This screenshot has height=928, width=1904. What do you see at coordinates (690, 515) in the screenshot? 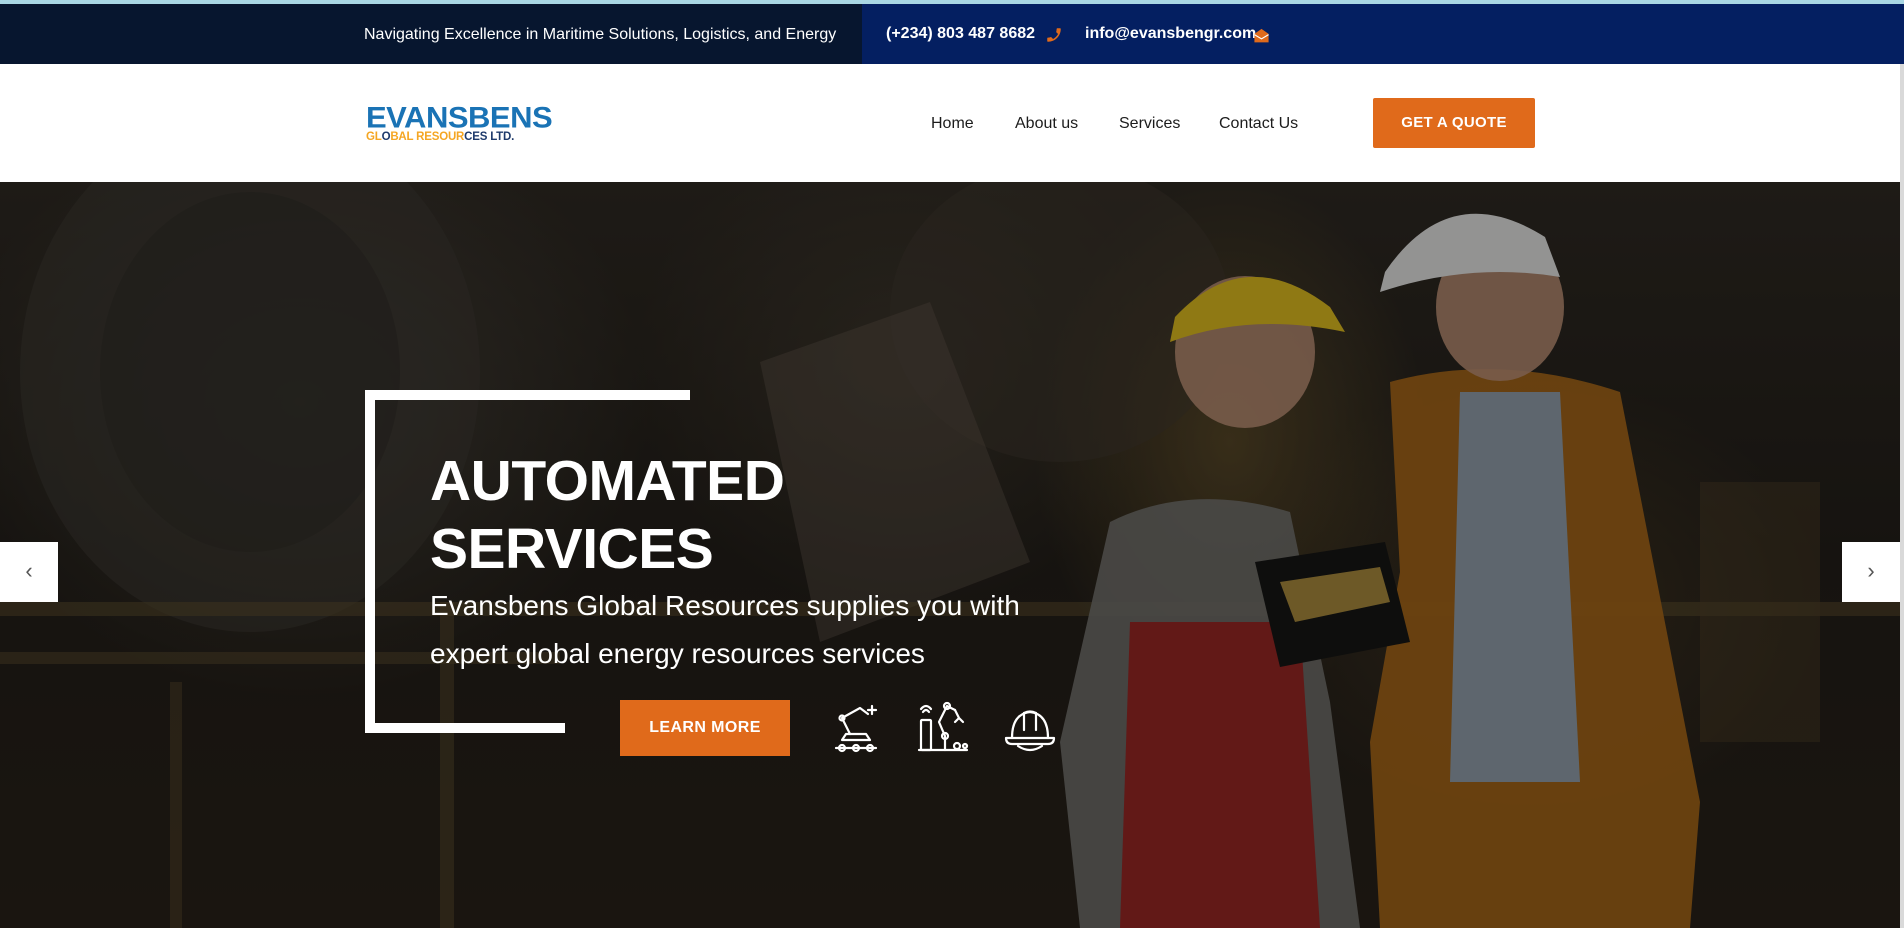
I see `hero-title: AUTOMATED SERVICES` at bounding box center [690, 515].